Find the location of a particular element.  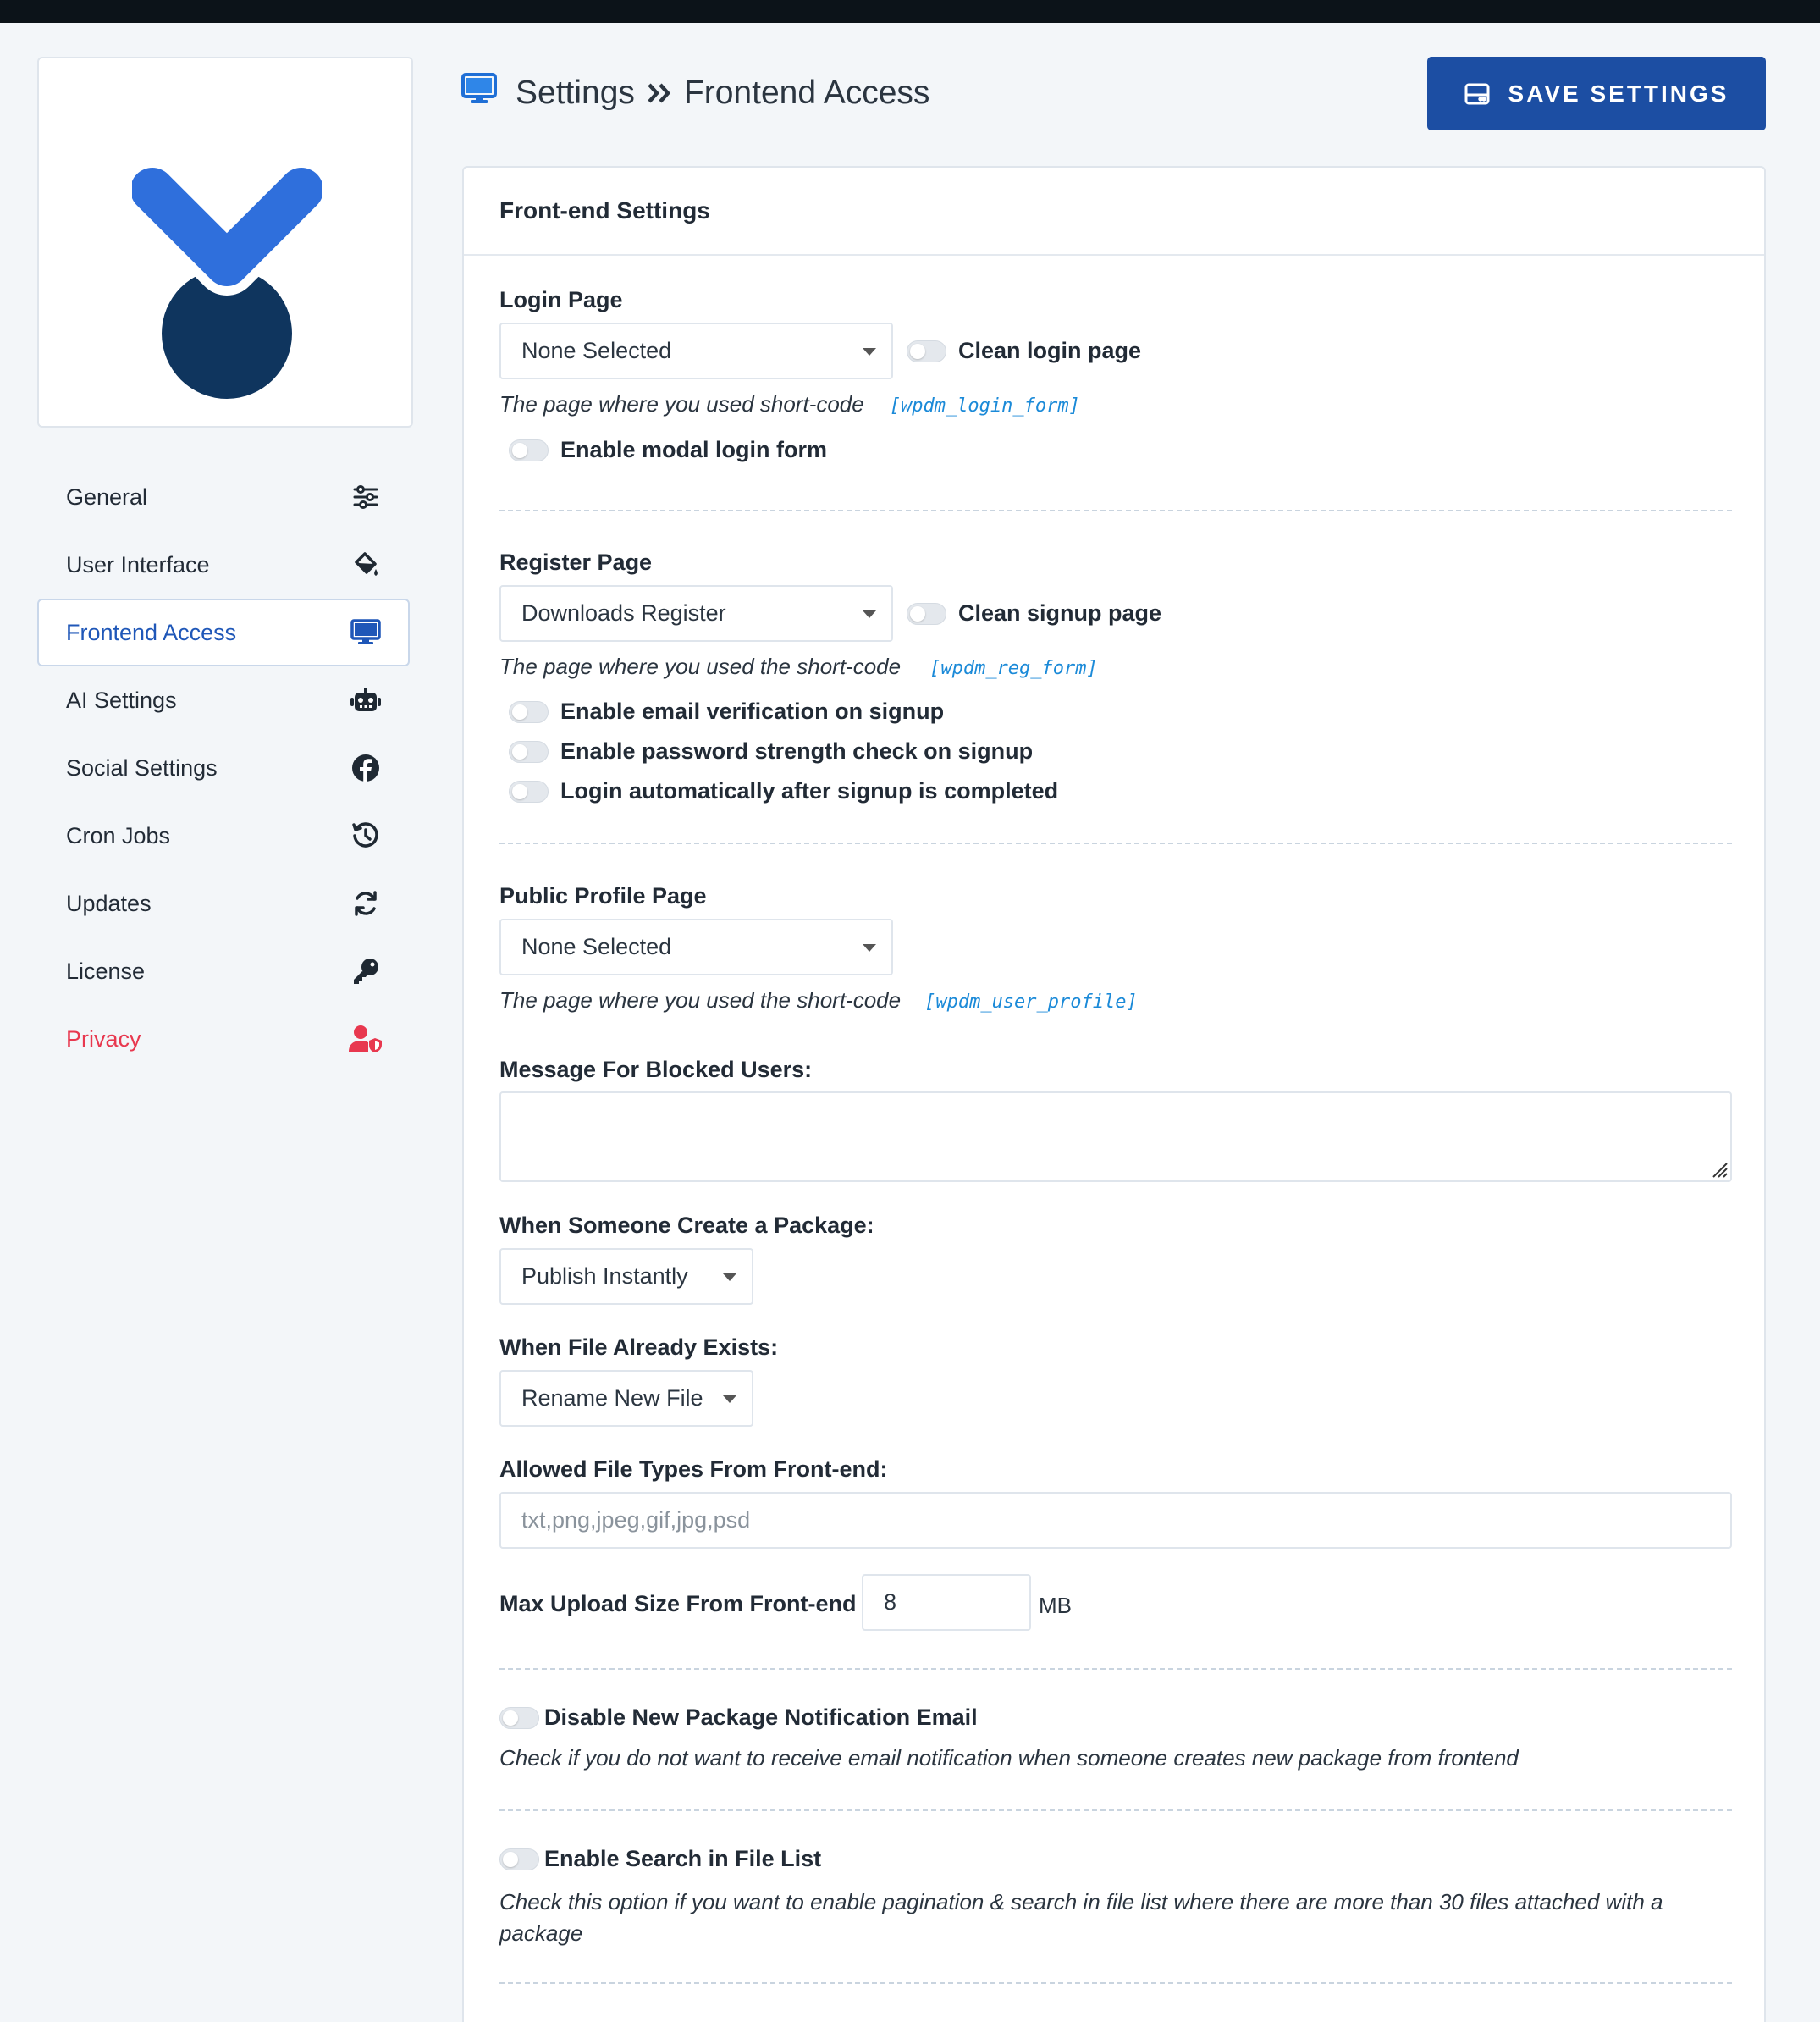

save-settings-label: SAVE SETTINGS is located at coordinates (1618, 93).